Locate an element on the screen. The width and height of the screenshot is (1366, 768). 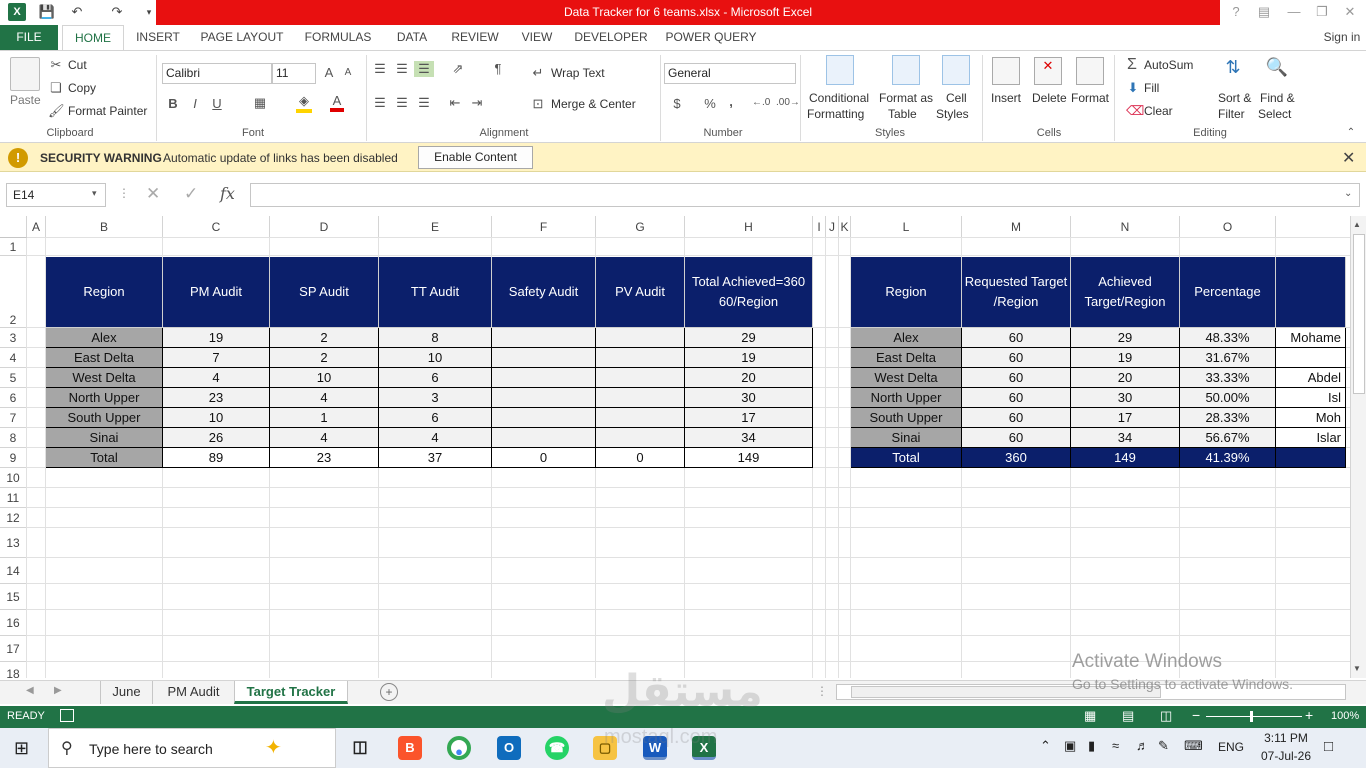
align-left-icon: ☰ is located at coordinates (380, 103).